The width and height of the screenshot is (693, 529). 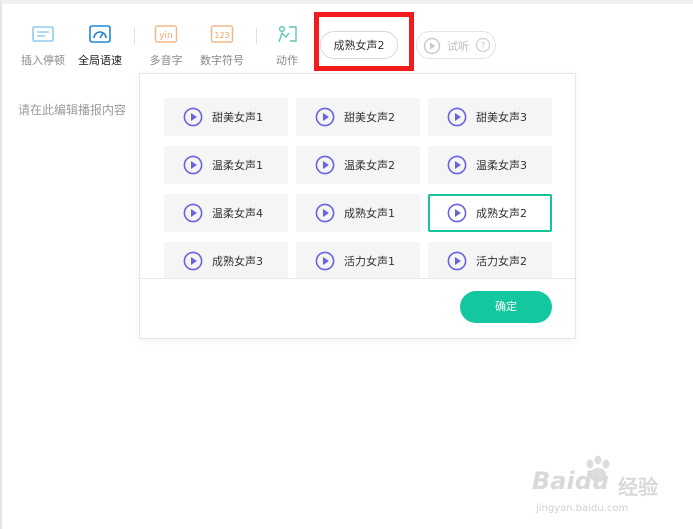 I want to click on voice-item: 成熟女声3, so click(x=226, y=260).